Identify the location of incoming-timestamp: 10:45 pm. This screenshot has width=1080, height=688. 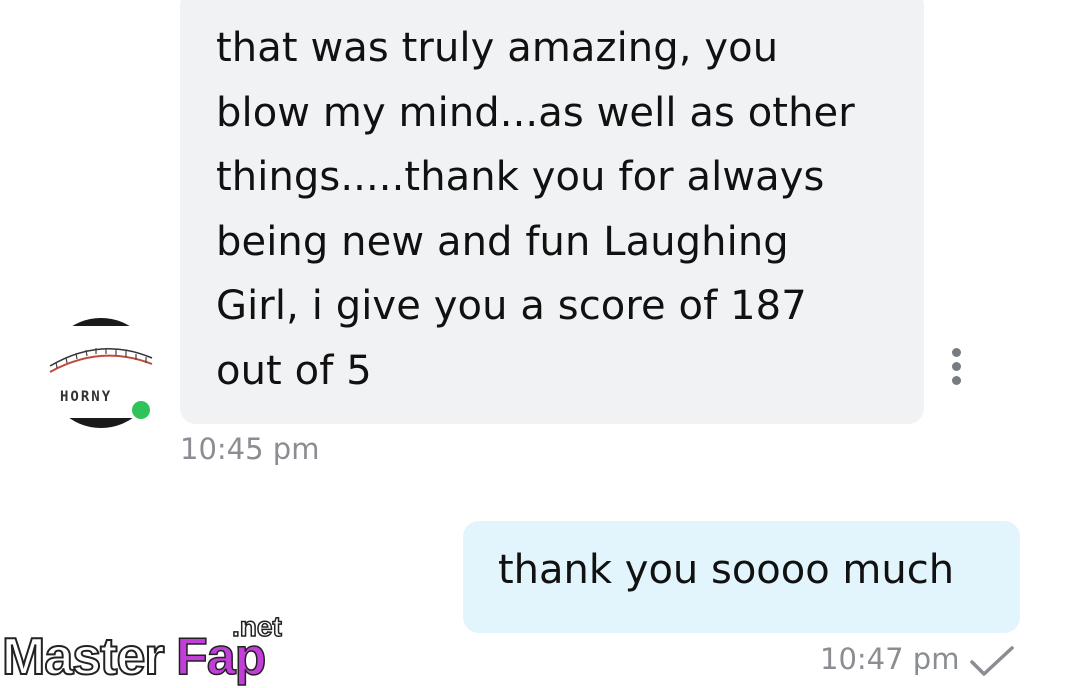
(250, 449).